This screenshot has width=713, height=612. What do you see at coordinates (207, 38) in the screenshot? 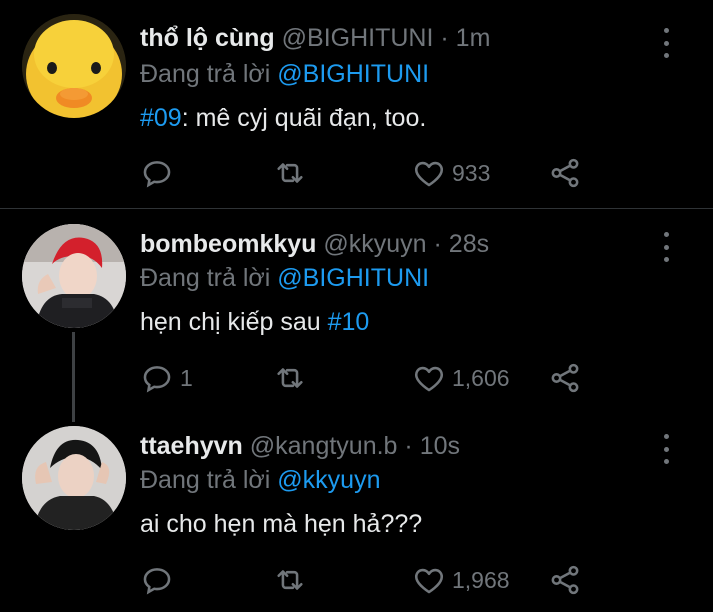
I see `display-name: thổ lộ cùng` at bounding box center [207, 38].